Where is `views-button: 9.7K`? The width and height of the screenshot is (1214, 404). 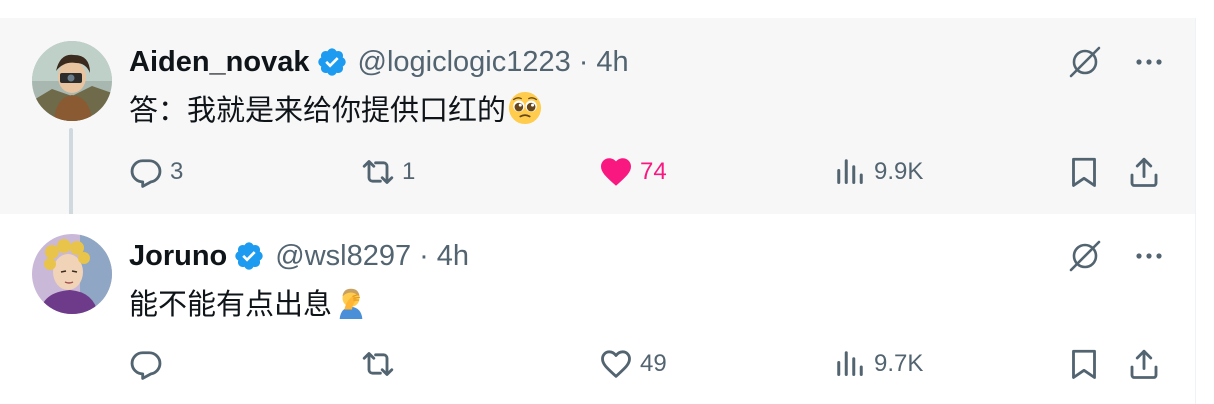 views-button: 9.7K is located at coordinates (877, 364).